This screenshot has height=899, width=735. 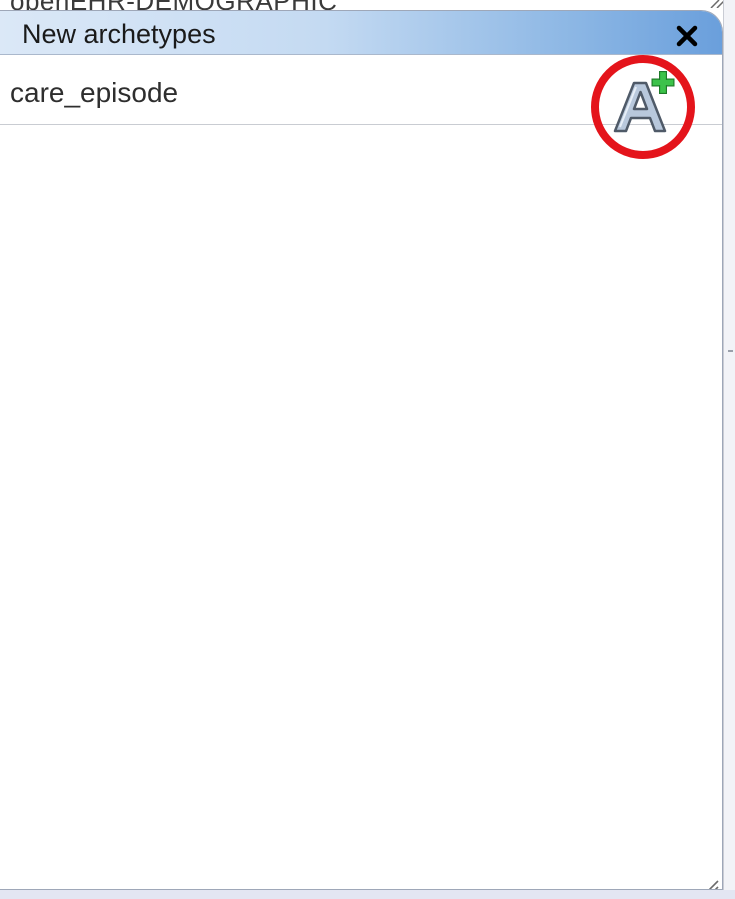 What do you see at coordinates (367, 894) in the screenshot?
I see `bottom-status-strip` at bounding box center [367, 894].